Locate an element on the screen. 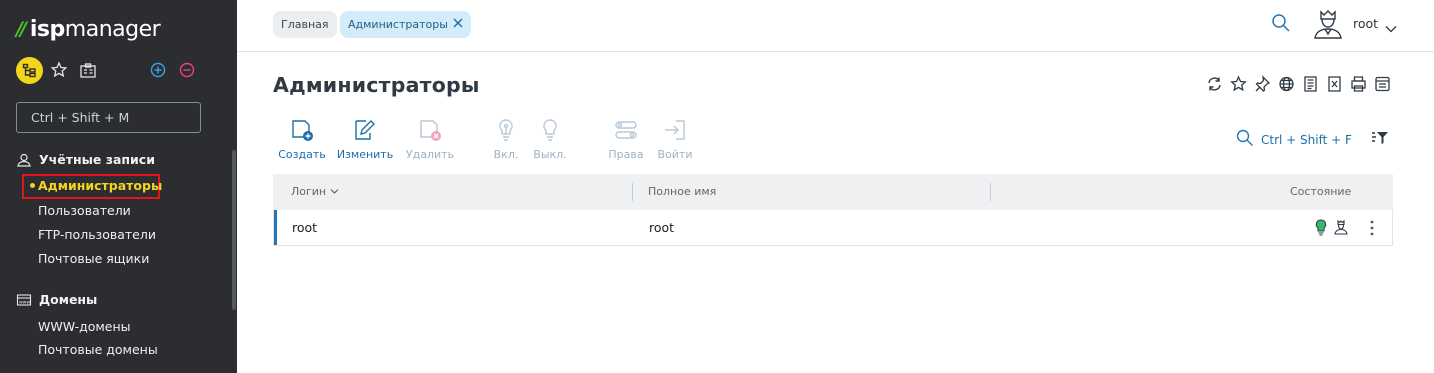 The width and height of the screenshot is (1434, 373). delete-button: Удалить is located at coordinates (430, 139).